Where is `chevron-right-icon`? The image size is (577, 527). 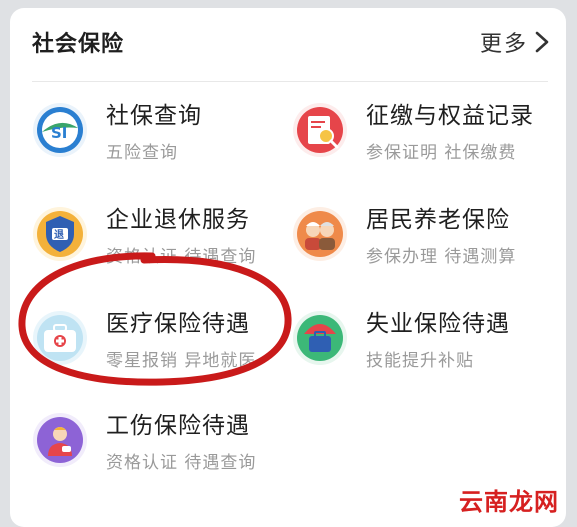
chevron-right-icon is located at coordinates (542, 42).